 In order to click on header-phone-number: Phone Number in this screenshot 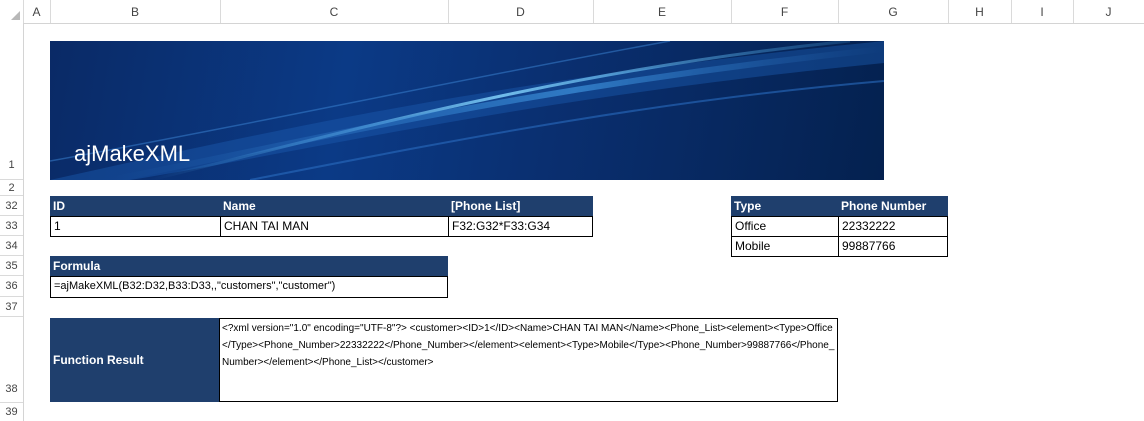, I will do `click(893, 206)`.